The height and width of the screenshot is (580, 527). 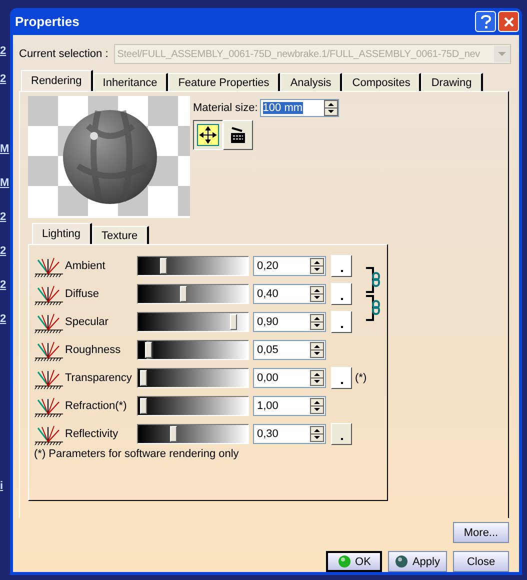 What do you see at coordinates (311, 82) in the screenshot?
I see `tab: Analysis` at bounding box center [311, 82].